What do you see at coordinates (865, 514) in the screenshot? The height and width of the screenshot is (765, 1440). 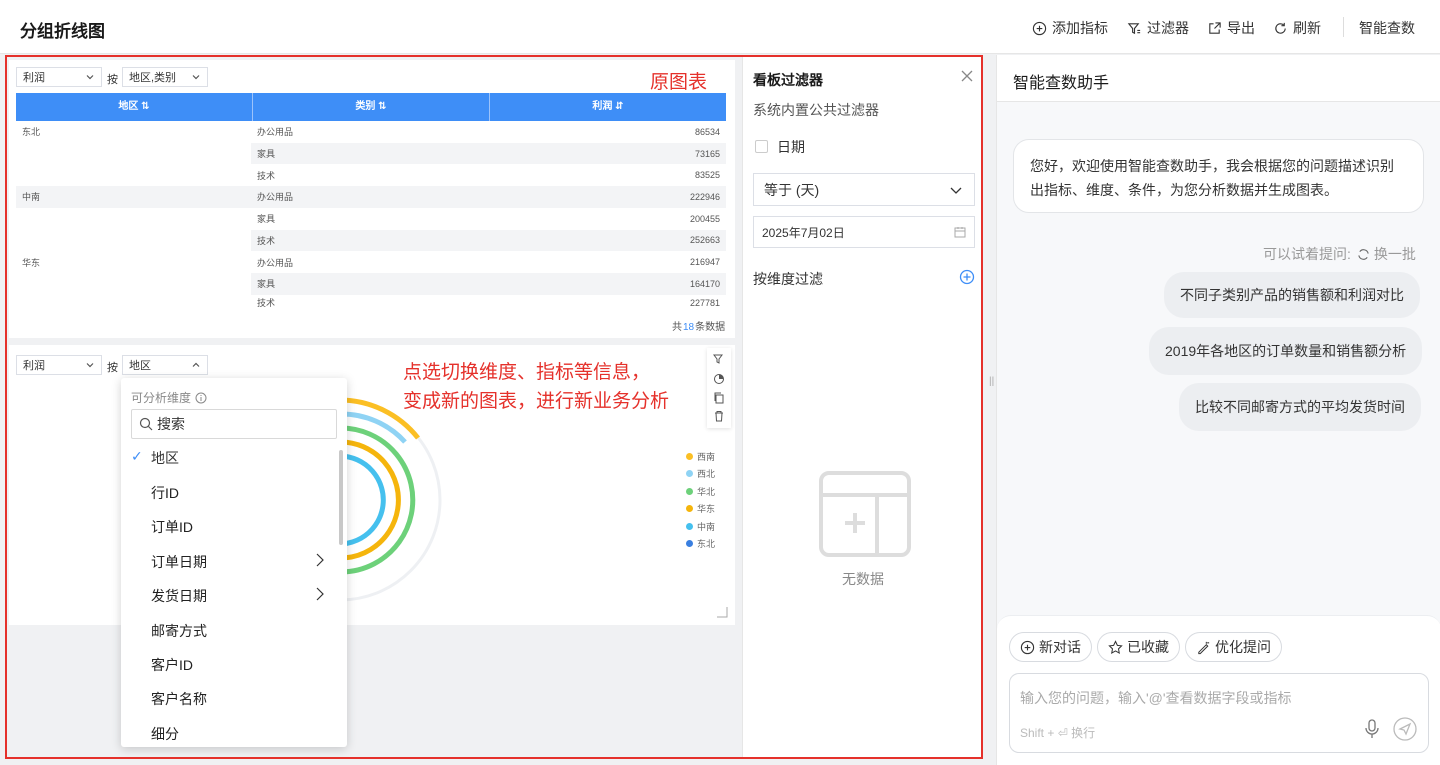 I see `empty-data-icon` at bounding box center [865, 514].